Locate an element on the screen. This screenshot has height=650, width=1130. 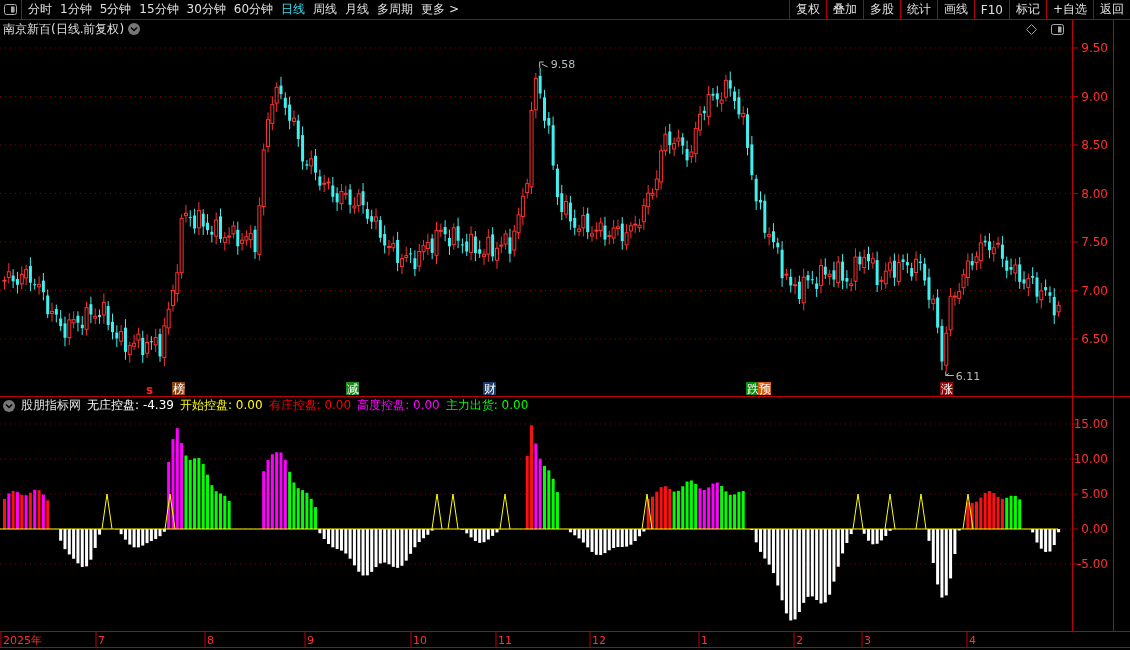
axis-label: 8.50 is located at coordinates (1094, 145).